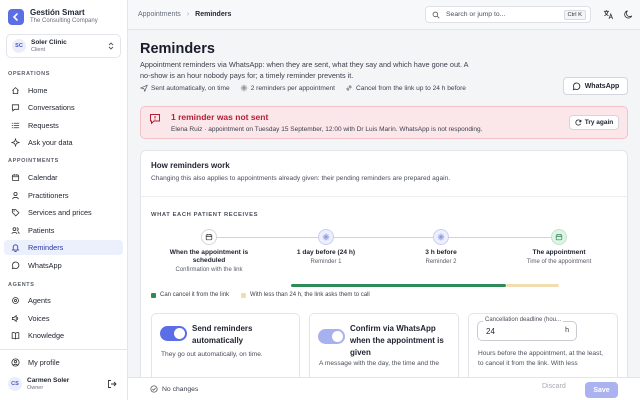 The height and width of the screenshot is (400, 640). I want to click on whatsapp-button-label: WhatsApp, so click(602, 86).